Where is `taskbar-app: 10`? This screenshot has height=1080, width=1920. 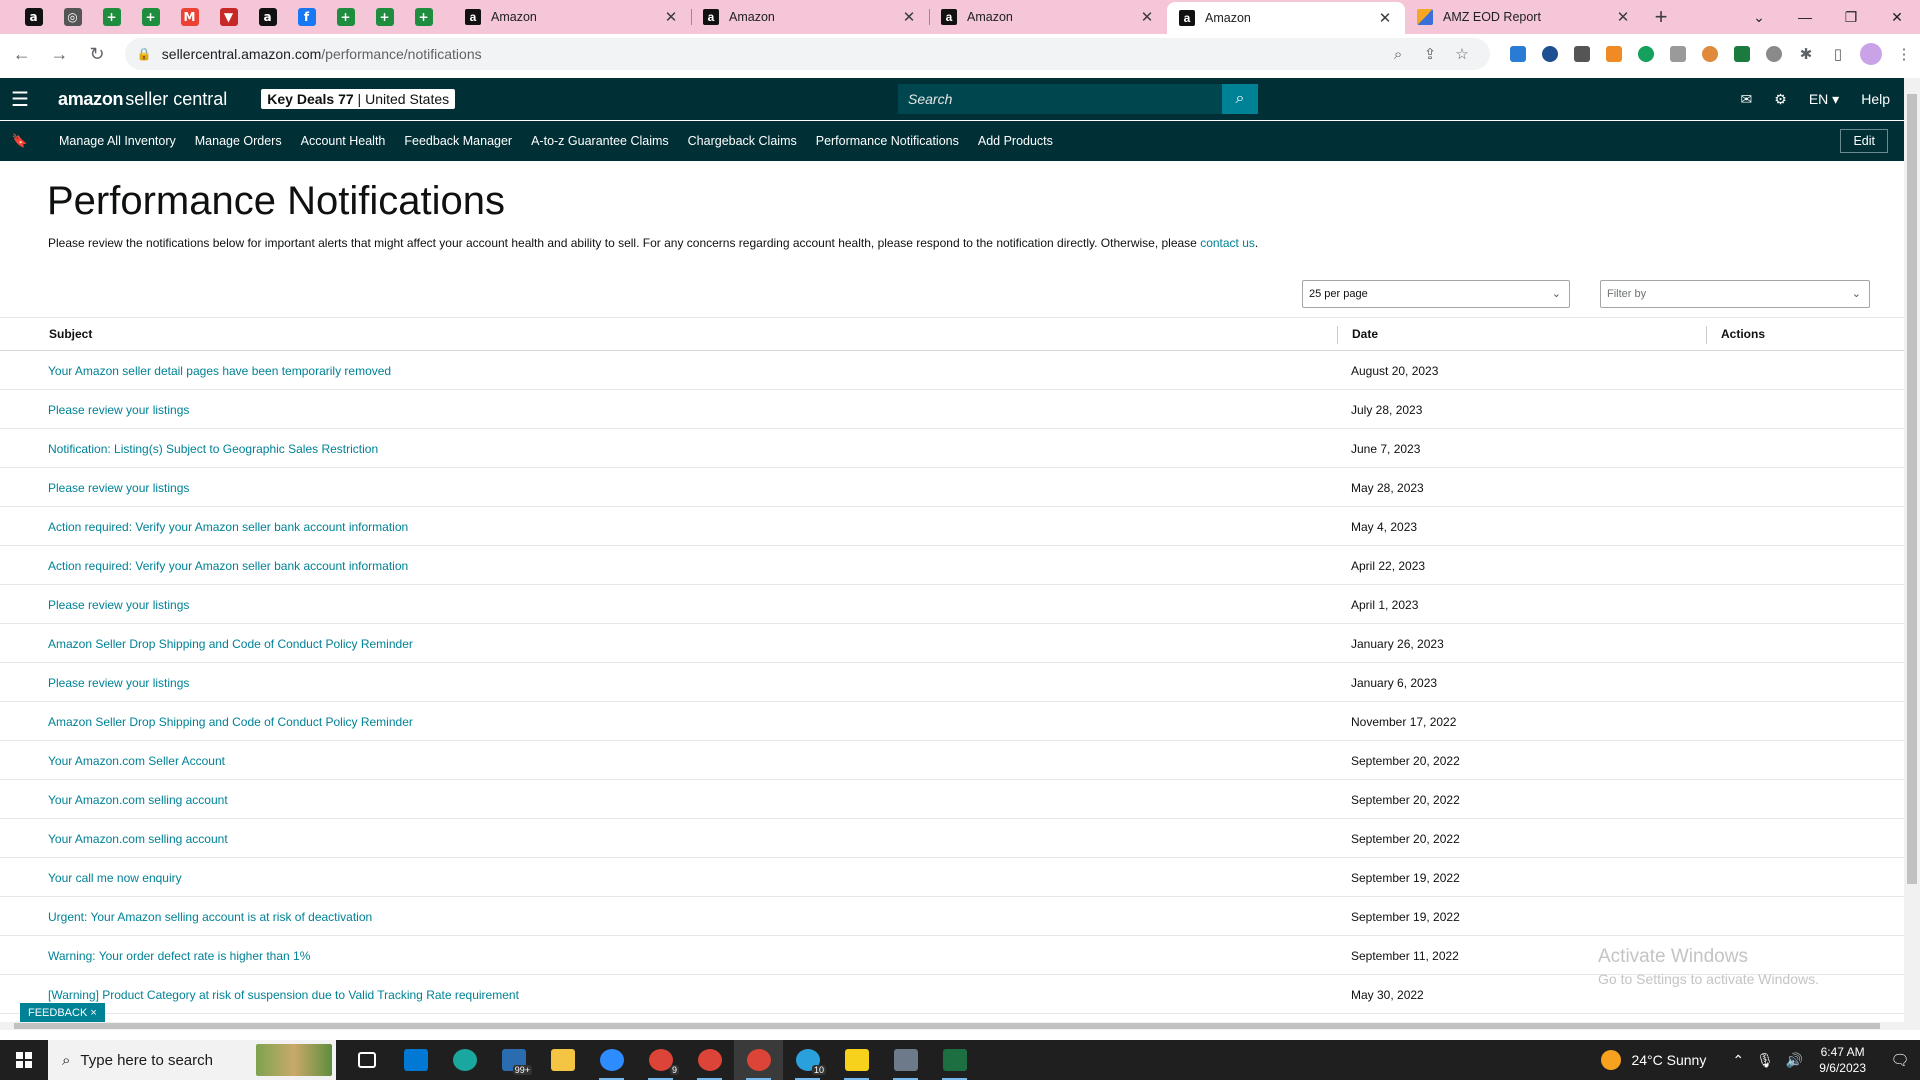 taskbar-app: 10 is located at coordinates (807, 1060).